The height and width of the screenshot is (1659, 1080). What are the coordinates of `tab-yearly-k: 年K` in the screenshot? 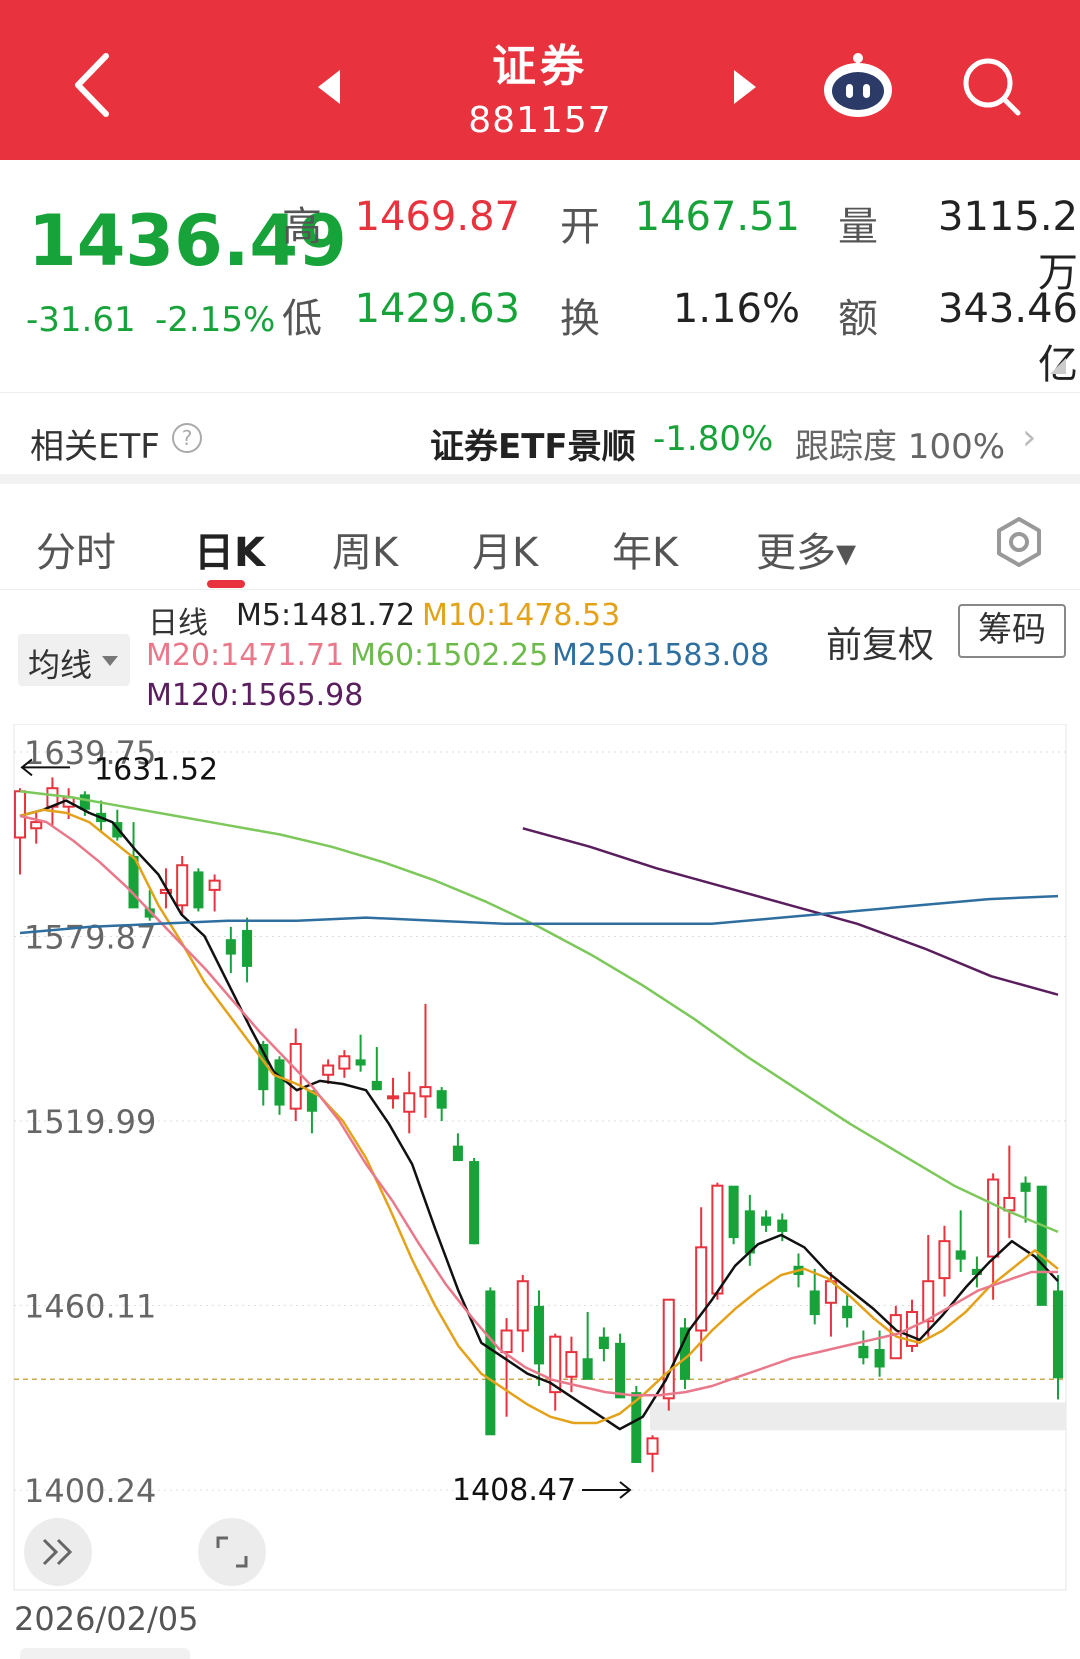 It's located at (645, 549).